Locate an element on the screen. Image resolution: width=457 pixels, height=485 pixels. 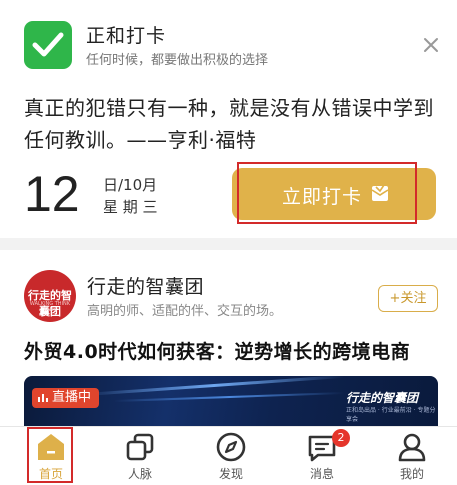
banner-brand: 行走的智囊团 is located at coordinates (382, 398).